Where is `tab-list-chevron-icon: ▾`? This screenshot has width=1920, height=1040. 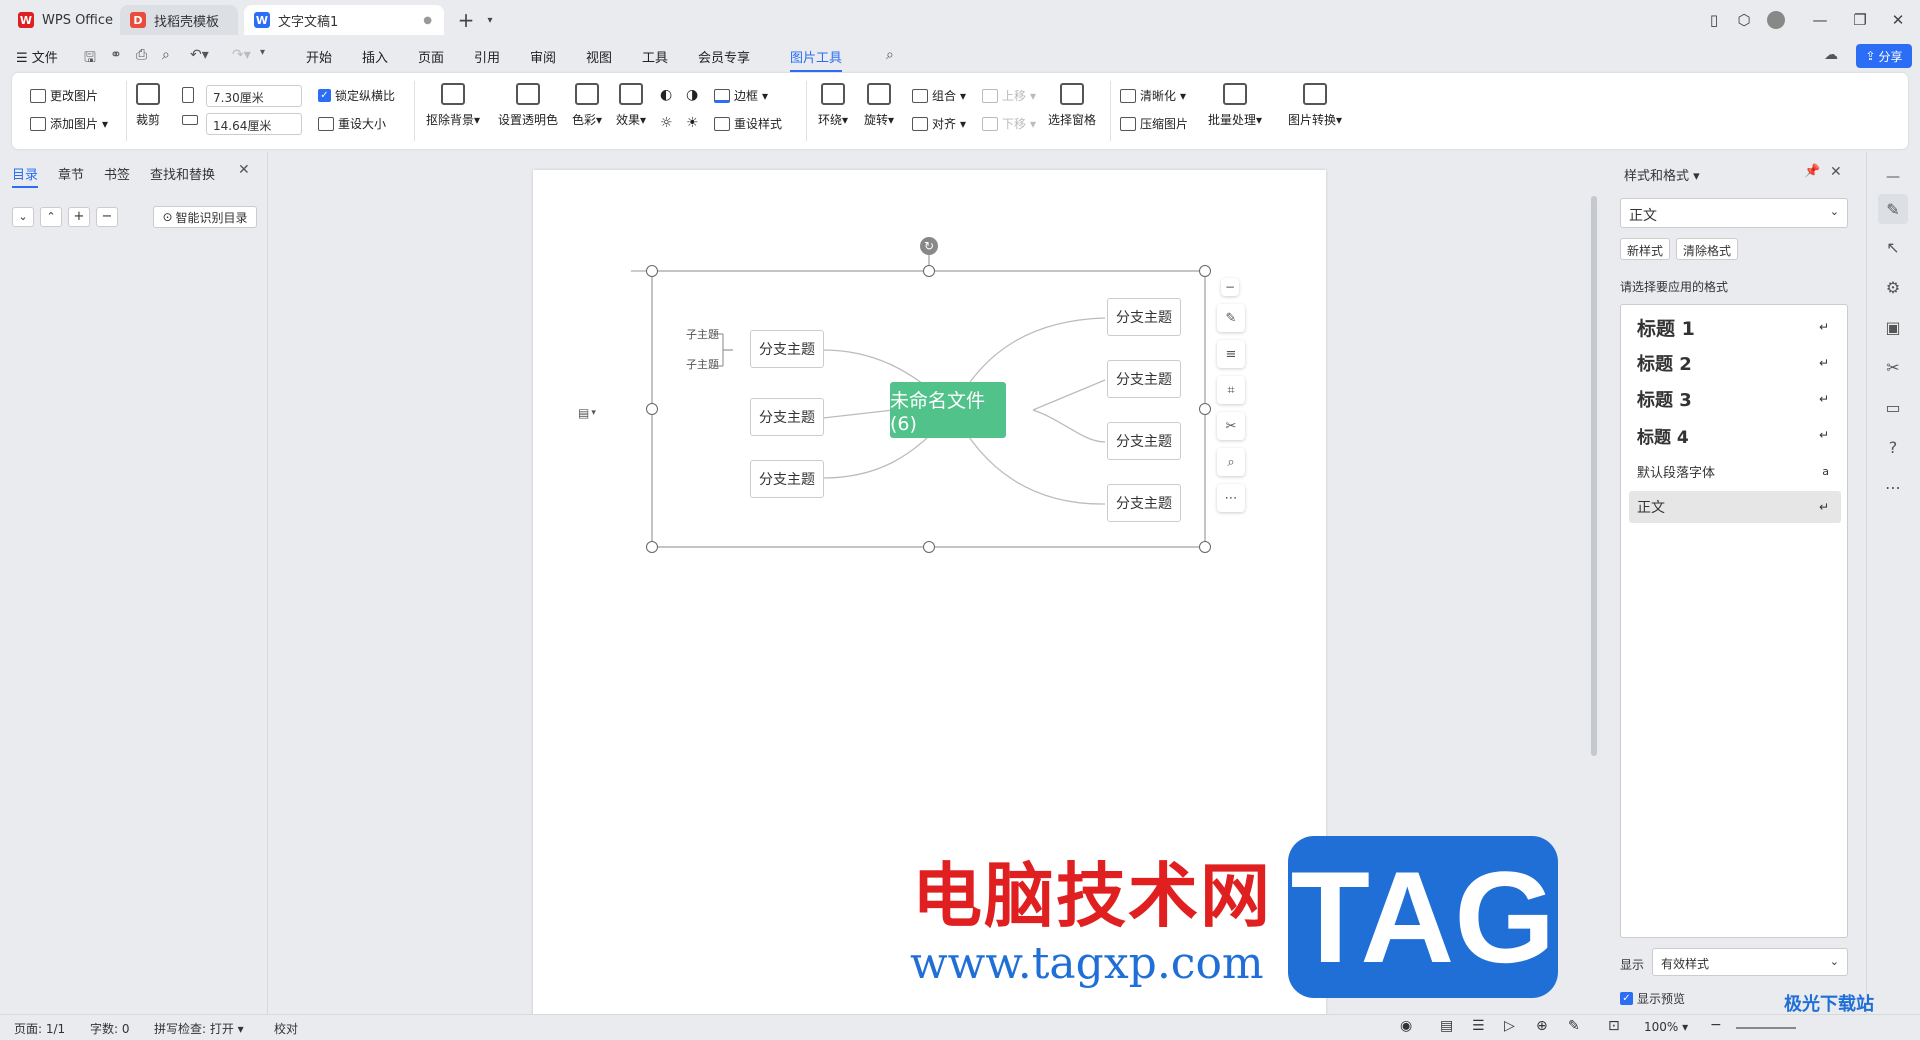
tab-list-chevron-icon: ▾ is located at coordinates (490, 20).